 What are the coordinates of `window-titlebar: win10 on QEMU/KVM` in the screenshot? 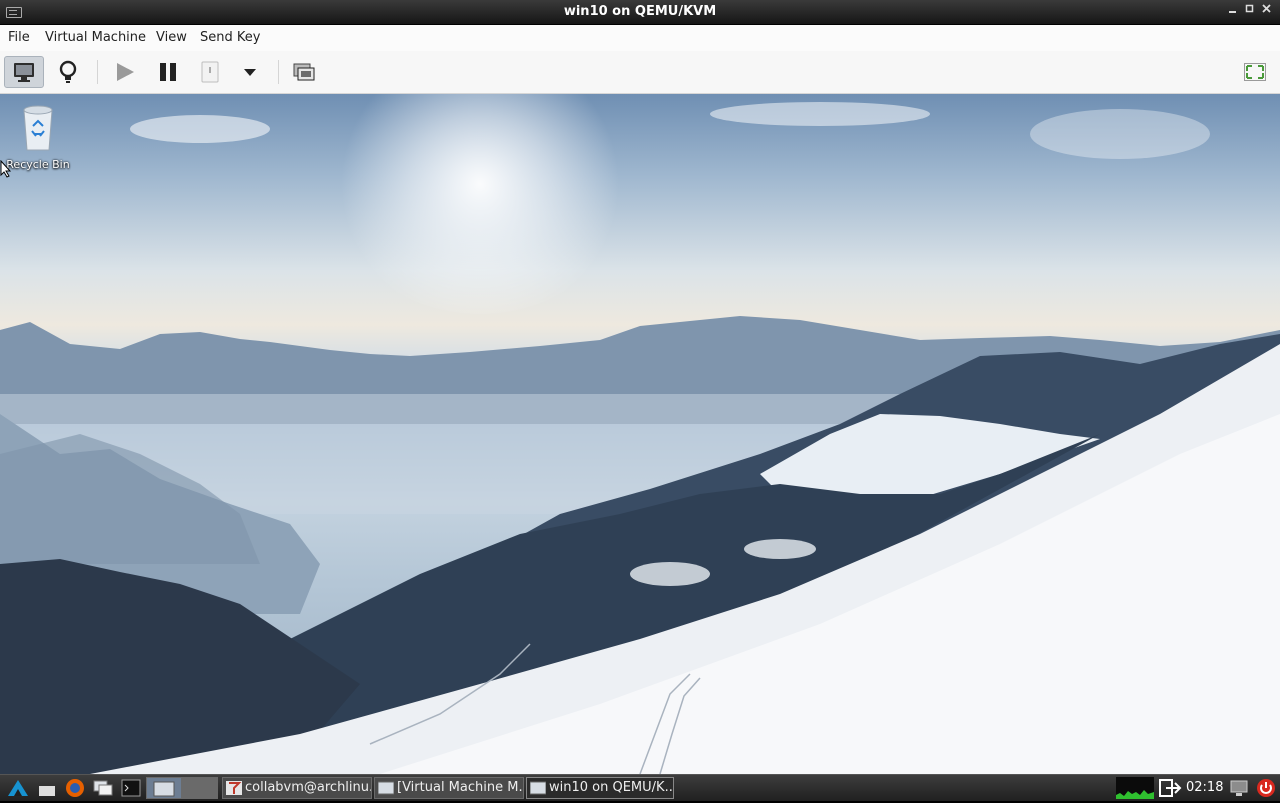 It's located at (640, 12).